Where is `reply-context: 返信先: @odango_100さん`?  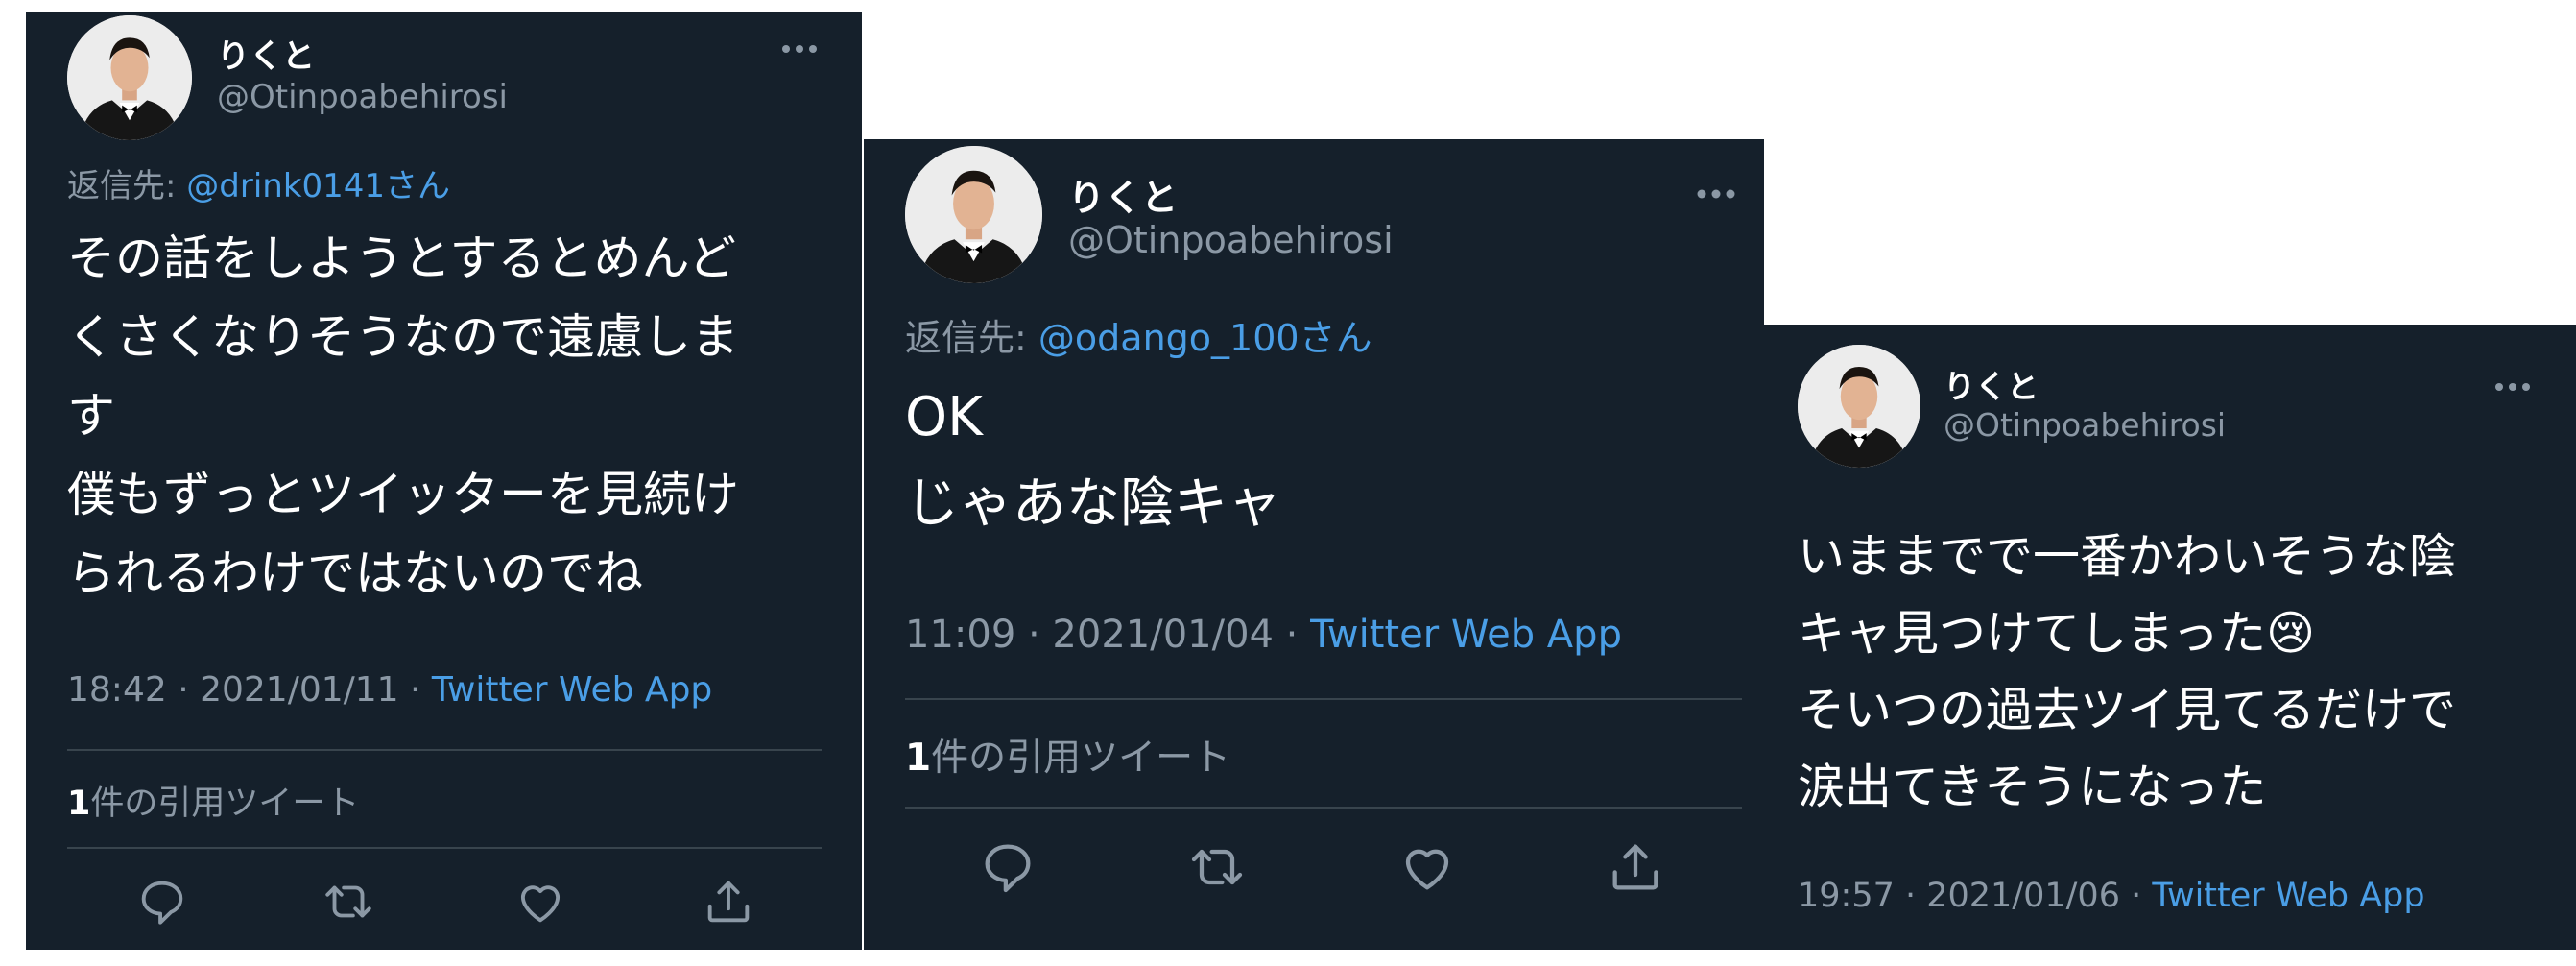 reply-context: 返信先: @odango_100さん is located at coordinates (1138, 334).